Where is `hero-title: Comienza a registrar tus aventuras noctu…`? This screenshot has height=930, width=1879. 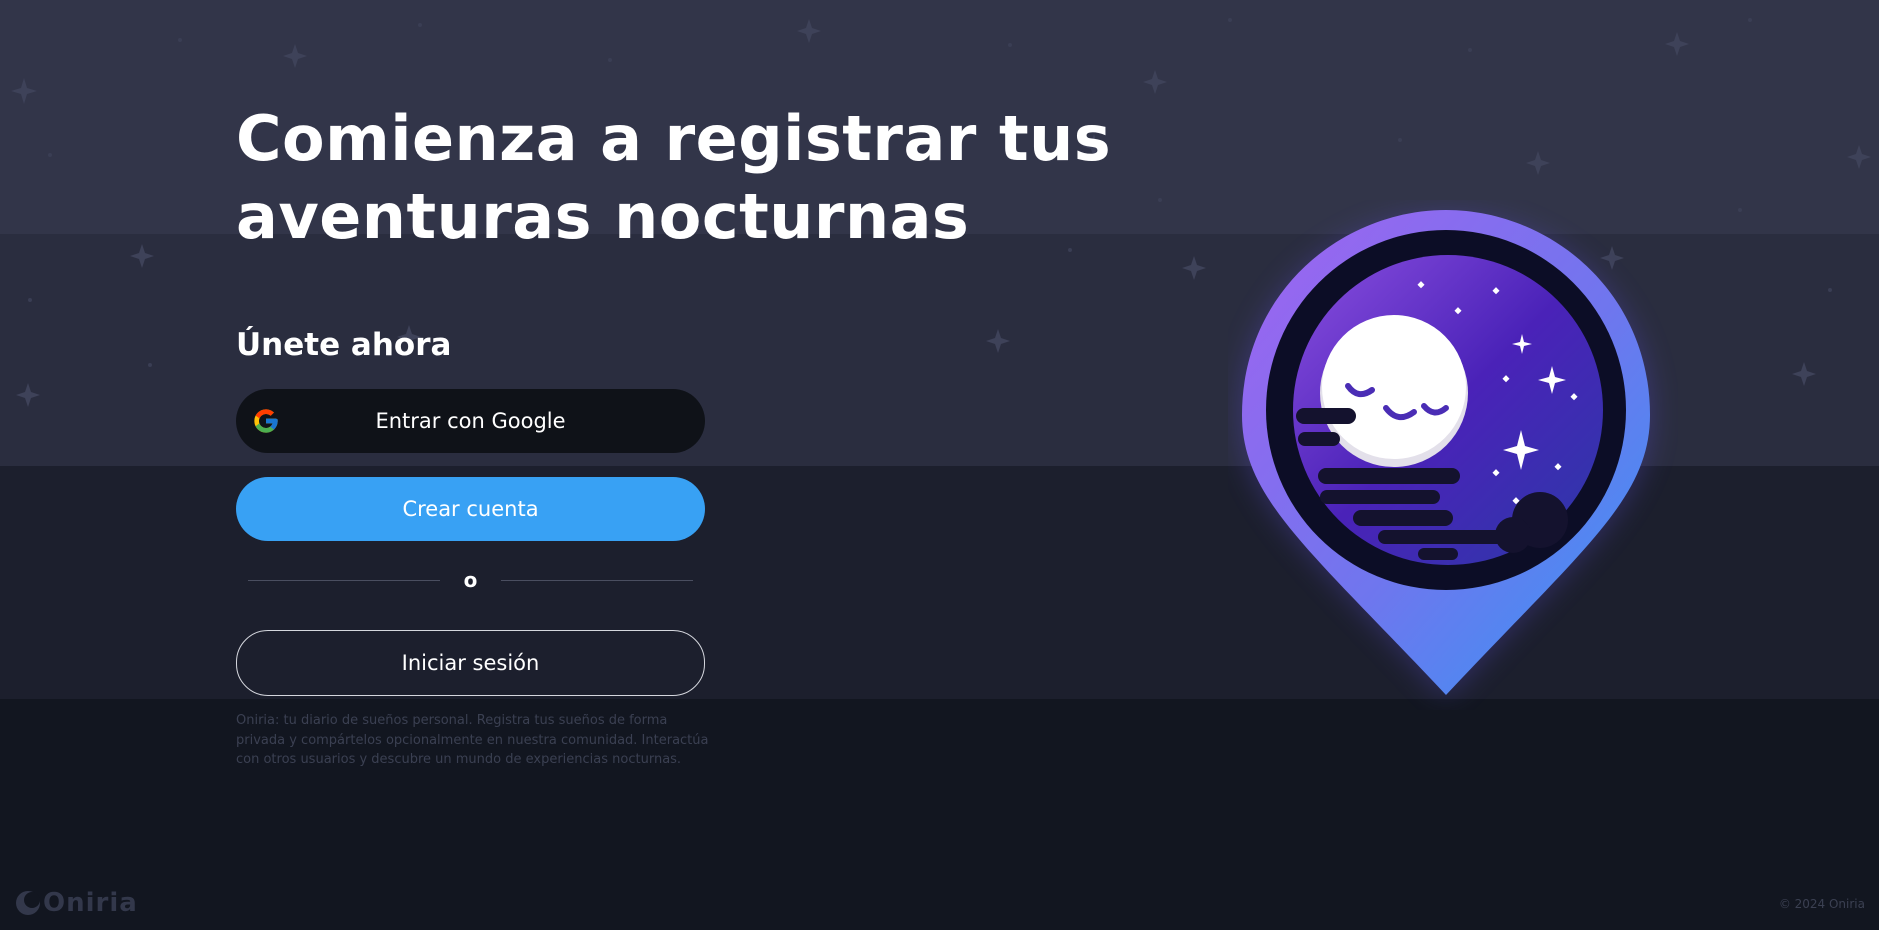
hero-title: Comienza a registrar tus aventuras noctu… is located at coordinates (686, 178).